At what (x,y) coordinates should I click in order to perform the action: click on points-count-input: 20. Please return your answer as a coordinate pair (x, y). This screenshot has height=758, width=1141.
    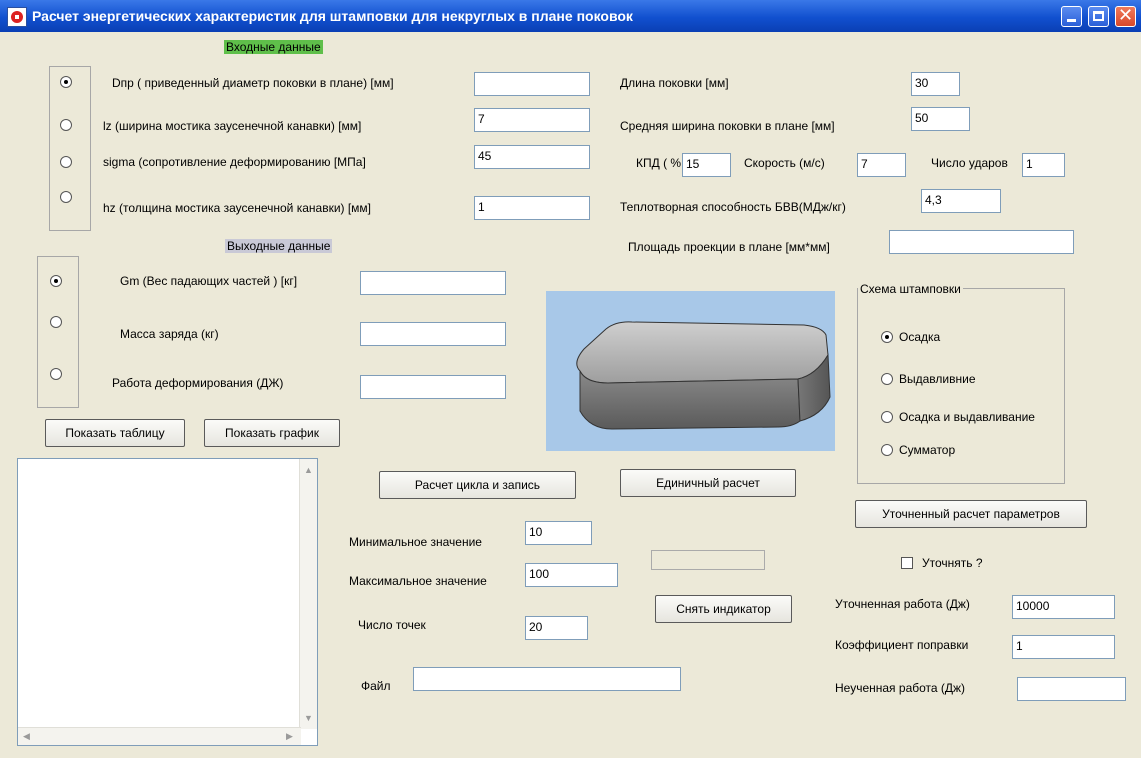
    Looking at the image, I should click on (556, 628).